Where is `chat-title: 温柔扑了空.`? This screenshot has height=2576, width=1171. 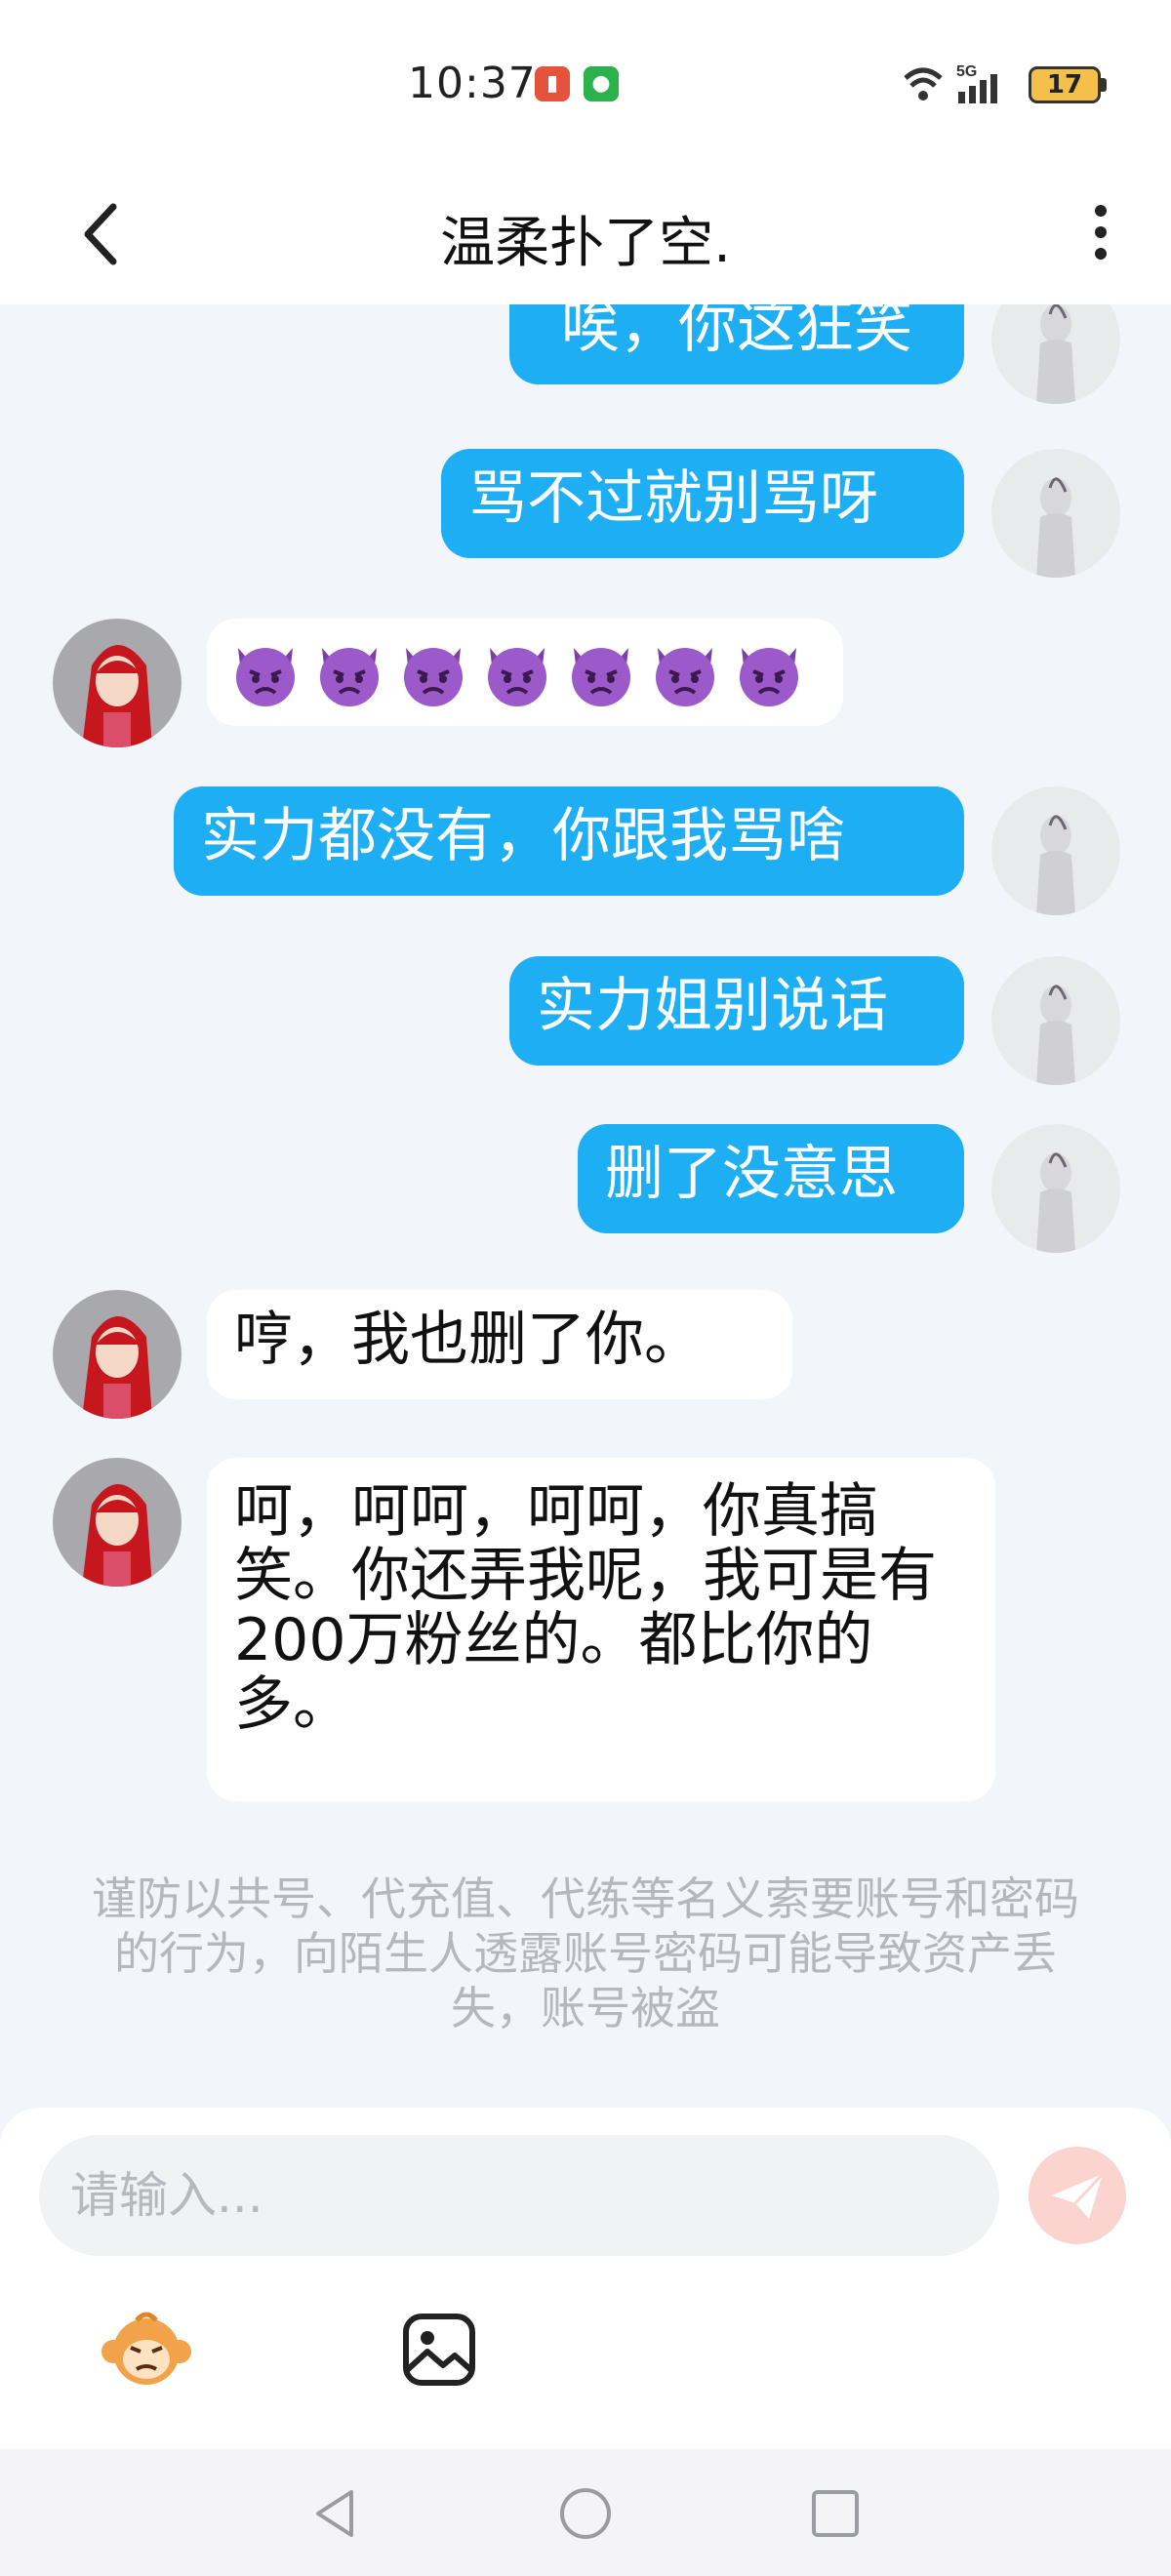
chat-title: 温柔扑了空. is located at coordinates (585, 243).